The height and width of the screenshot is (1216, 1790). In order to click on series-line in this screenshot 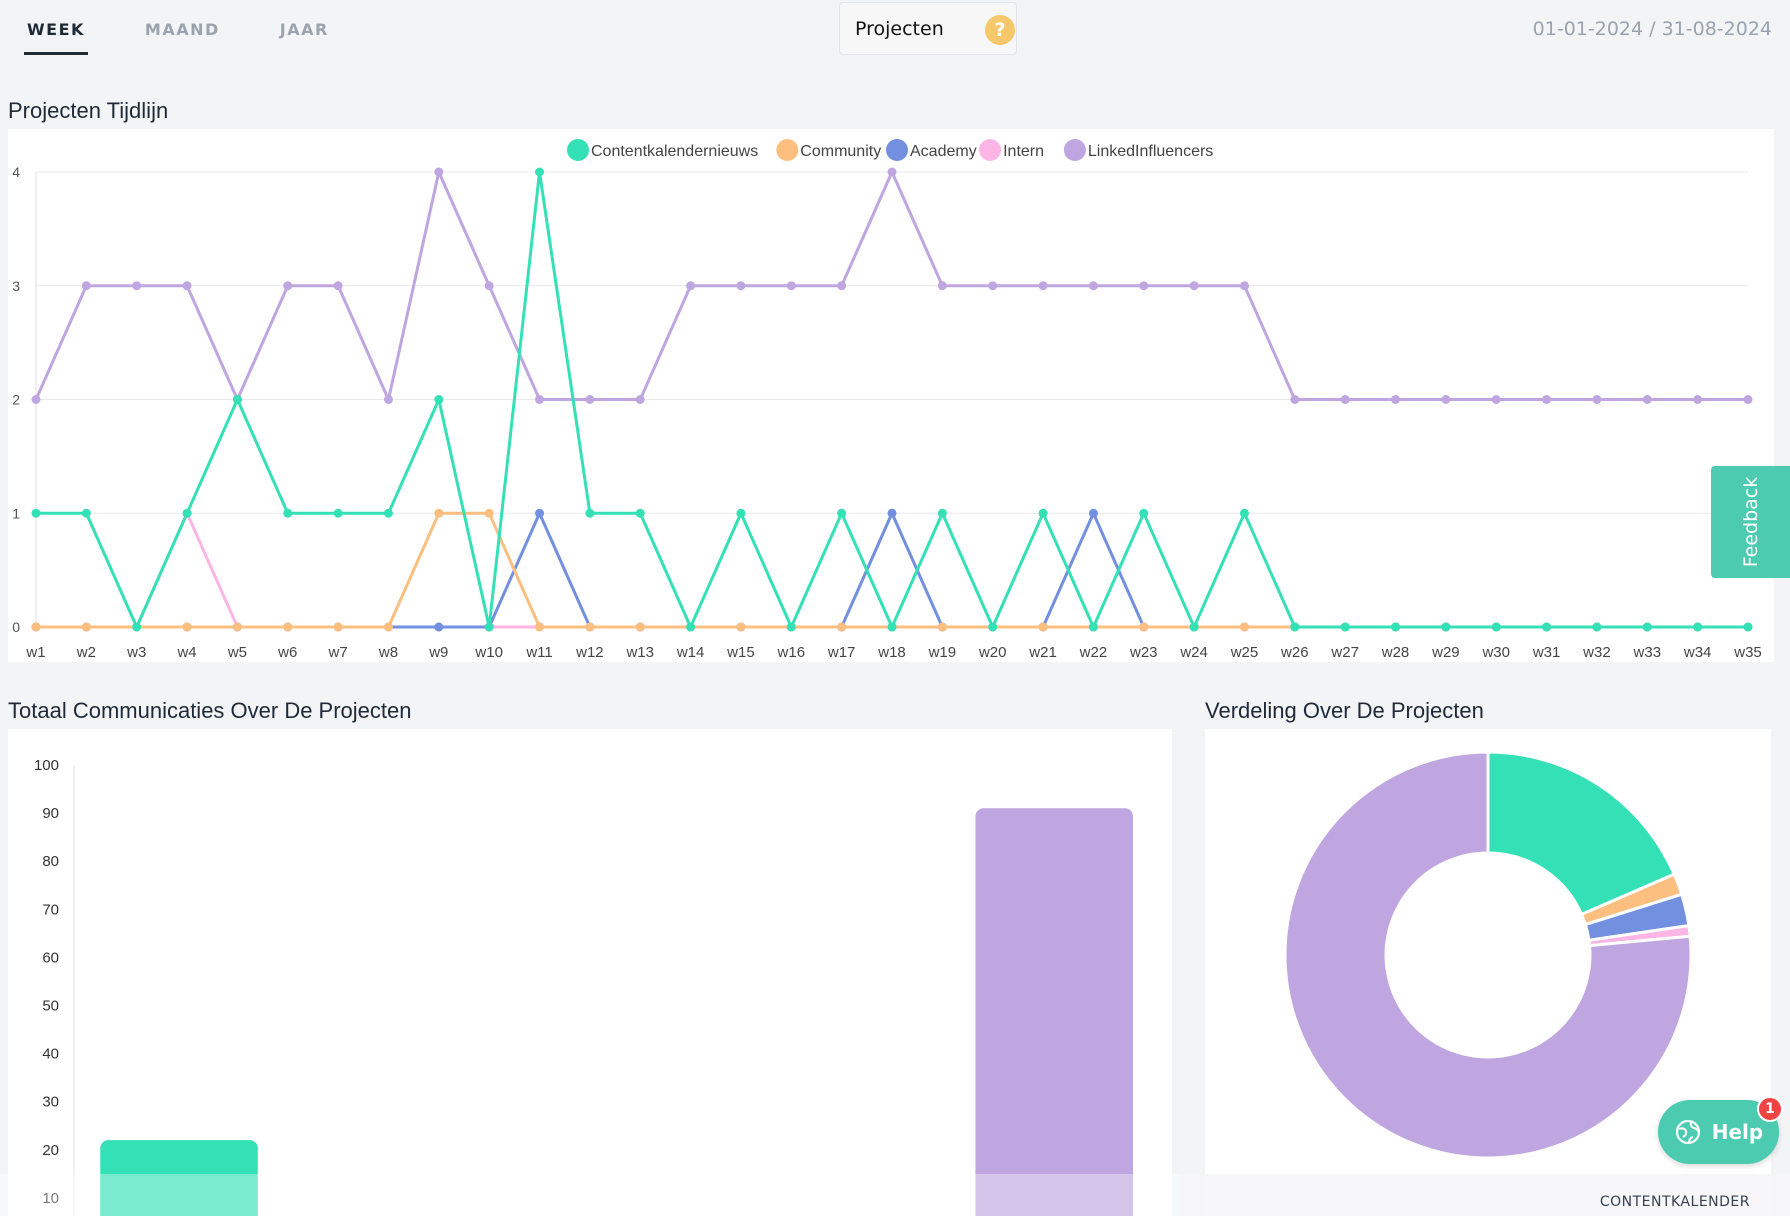, I will do `click(892, 570)`.